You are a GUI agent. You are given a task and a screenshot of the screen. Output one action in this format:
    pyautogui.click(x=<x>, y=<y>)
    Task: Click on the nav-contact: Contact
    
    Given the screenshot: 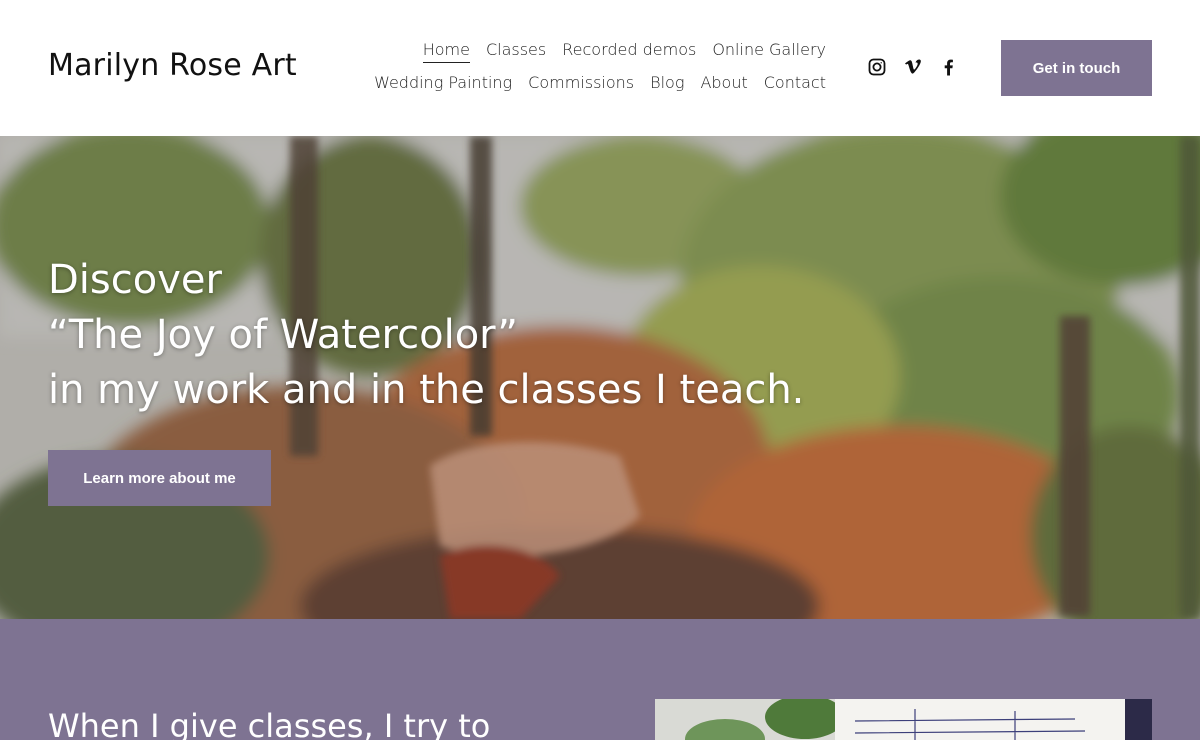 What is the action you would take?
    pyautogui.click(x=795, y=83)
    